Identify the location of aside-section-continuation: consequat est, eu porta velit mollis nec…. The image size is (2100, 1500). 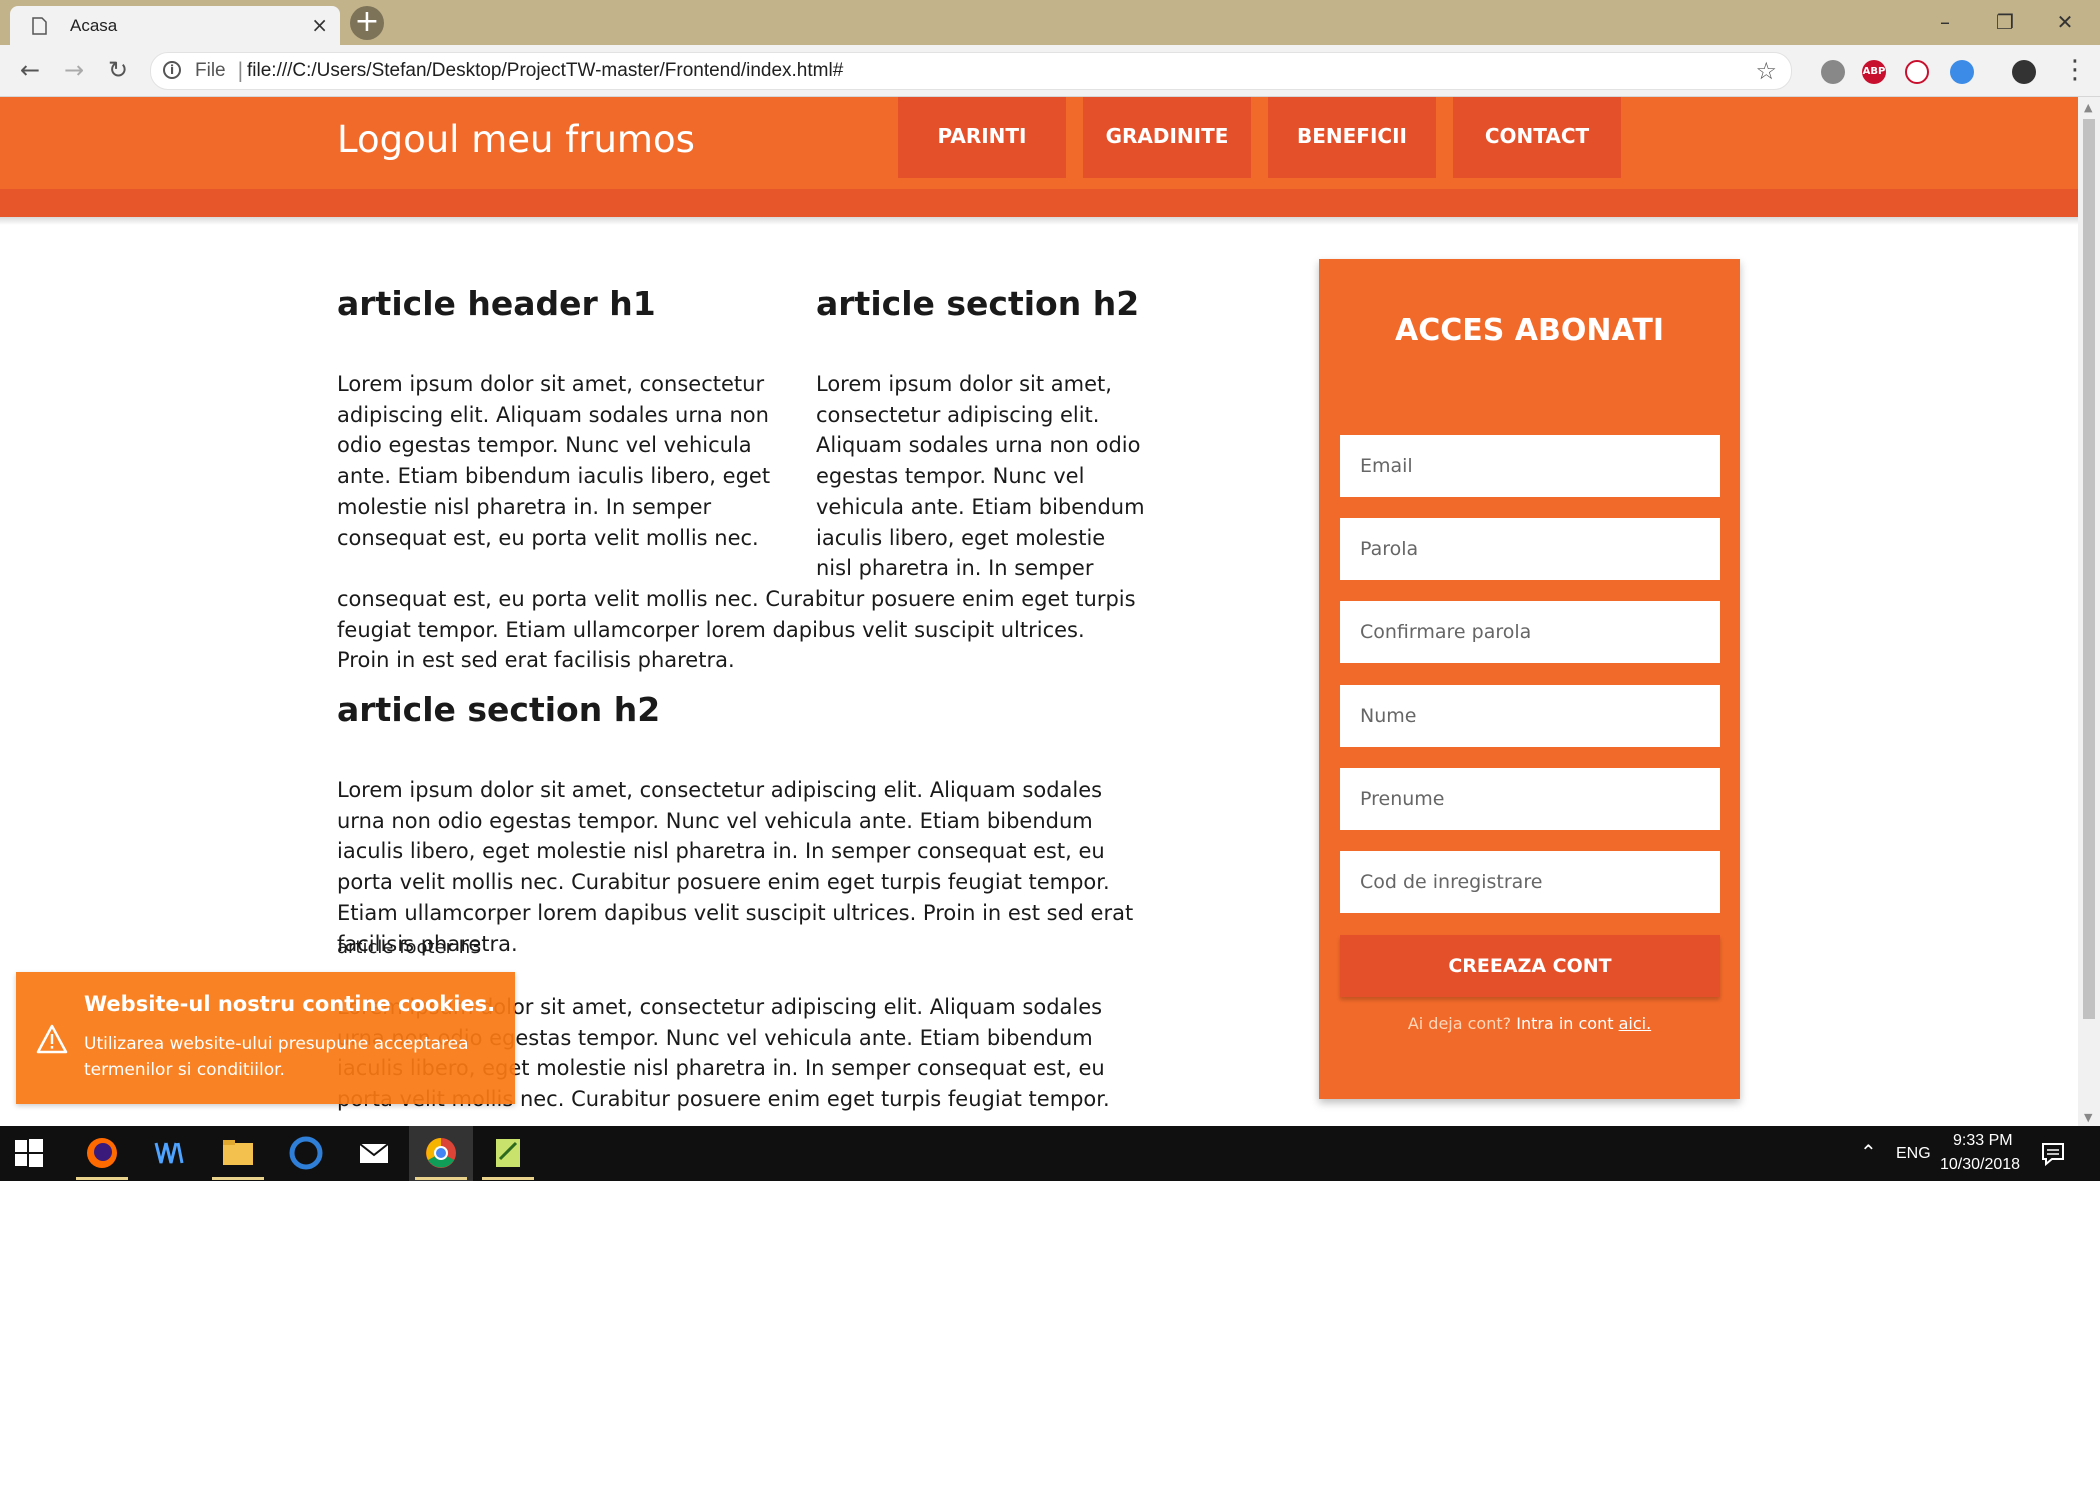
(736, 630).